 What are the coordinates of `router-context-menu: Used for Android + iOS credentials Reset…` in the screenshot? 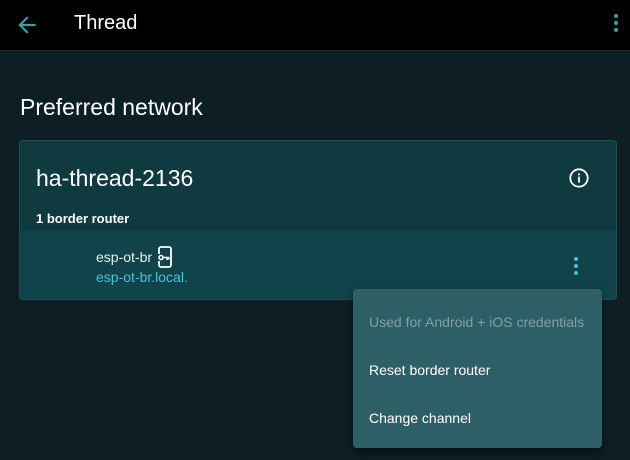 It's located at (477, 368).